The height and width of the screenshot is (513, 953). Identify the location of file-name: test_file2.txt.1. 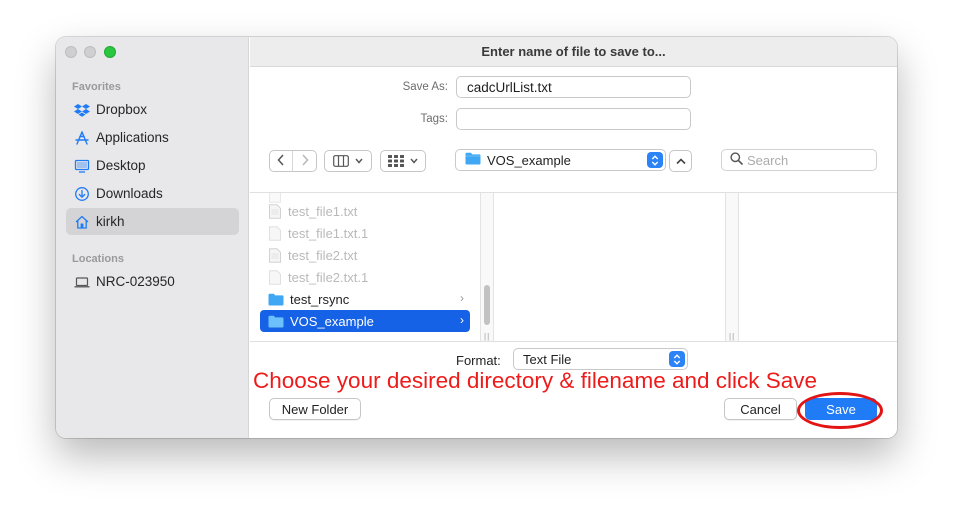
(328, 277).